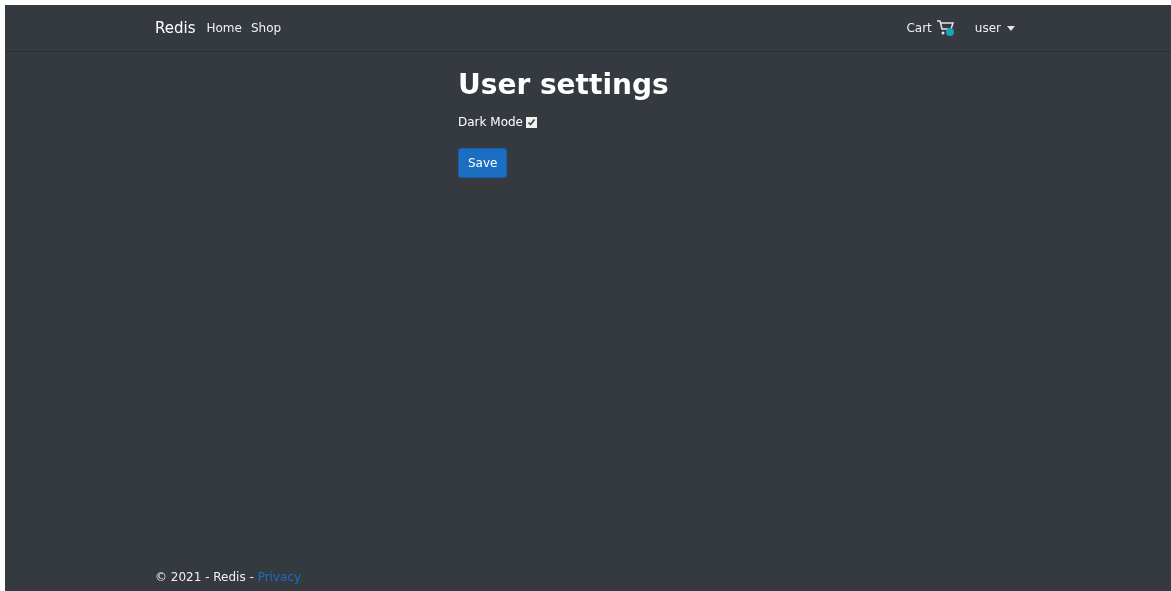 This screenshot has height=591, width=1171. What do you see at coordinates (175, 28) in the screenshot?
I see `brand-link: Redis` at bounding box center [175, 28].